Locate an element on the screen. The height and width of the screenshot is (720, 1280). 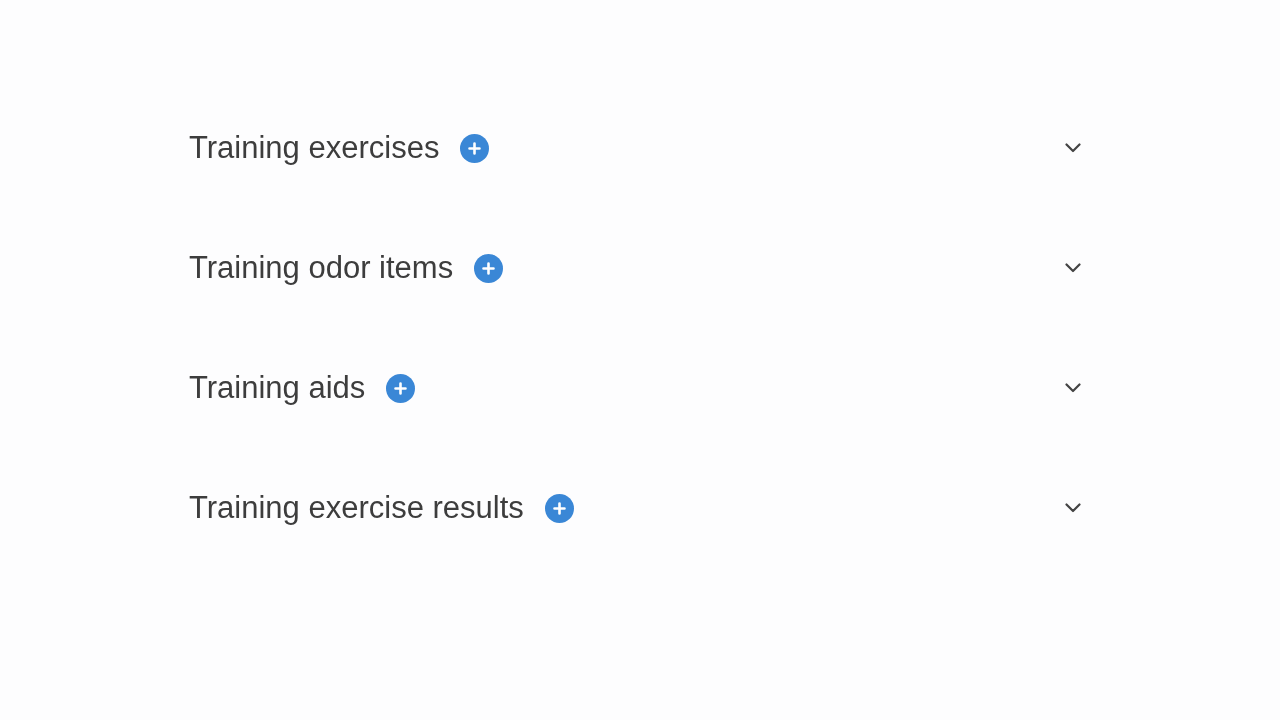
section-title: Training aids is located at coordinates (277, 388).